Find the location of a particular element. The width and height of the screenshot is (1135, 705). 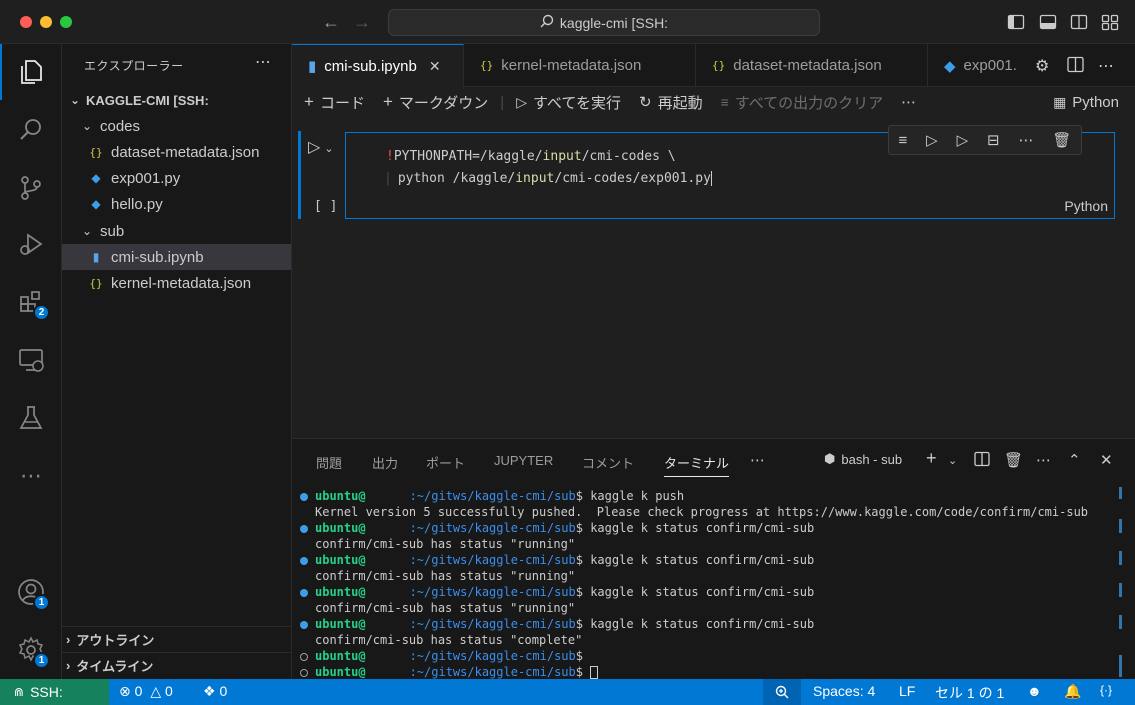

timeline-section: › タイムライン is located at coordinates (176, 665).